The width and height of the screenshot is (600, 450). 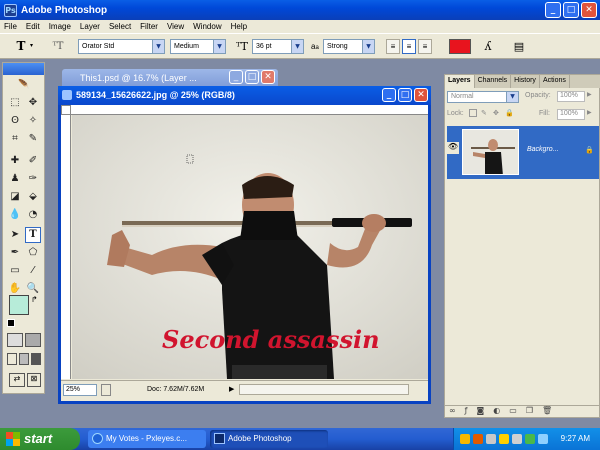 What do you see at coordinates (460, 46) in the screenshot?
I see `text-color-swatch` at bounding box center [460, 46].